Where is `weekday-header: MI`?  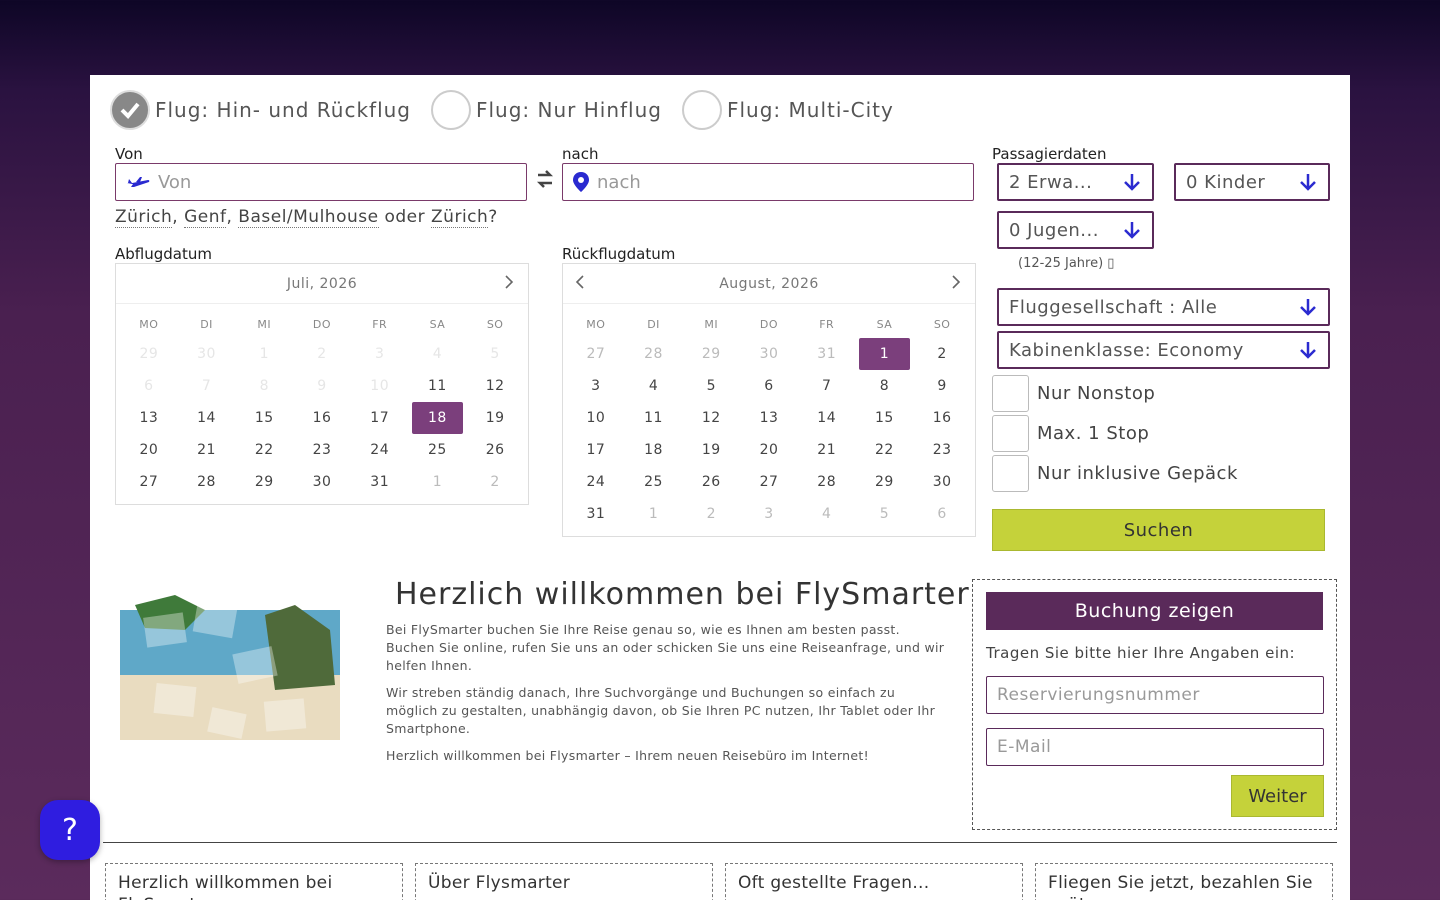 weekday-header: MI is located at coordinates (264, 324).